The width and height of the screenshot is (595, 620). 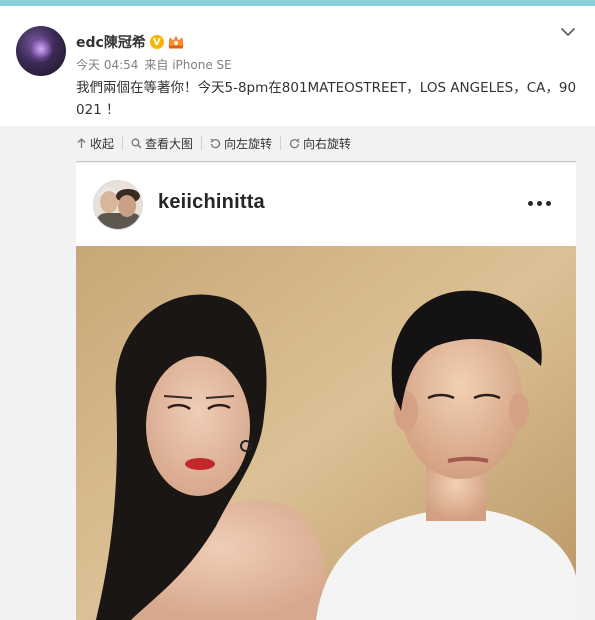 What do you see at coordinates (111, 42) in the screenshot?
I see `username-link: edc陳冠希` at bounding box center [111, 42].